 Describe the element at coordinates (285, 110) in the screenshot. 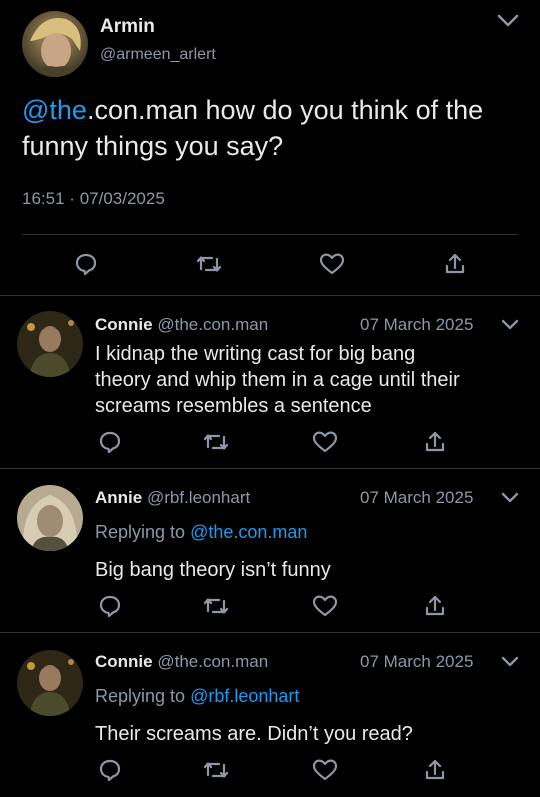

I see `main-text-line1: .con.man how do you think of the` at that location.